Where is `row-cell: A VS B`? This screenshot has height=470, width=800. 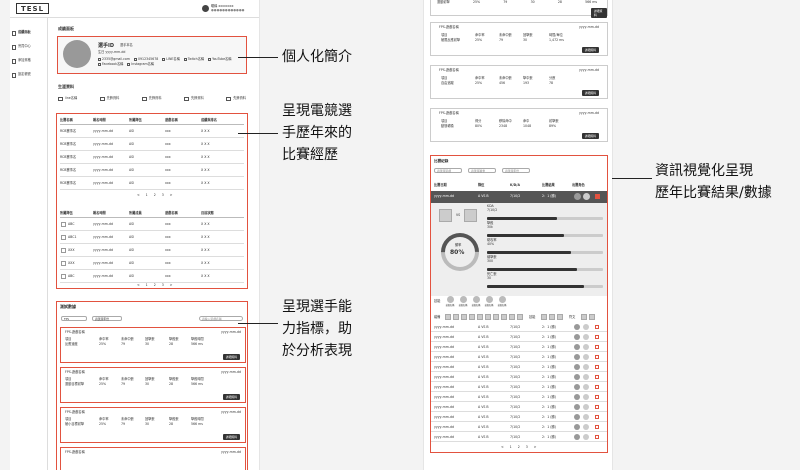 row-cell: A VS B is located at coordinates (483, 387).